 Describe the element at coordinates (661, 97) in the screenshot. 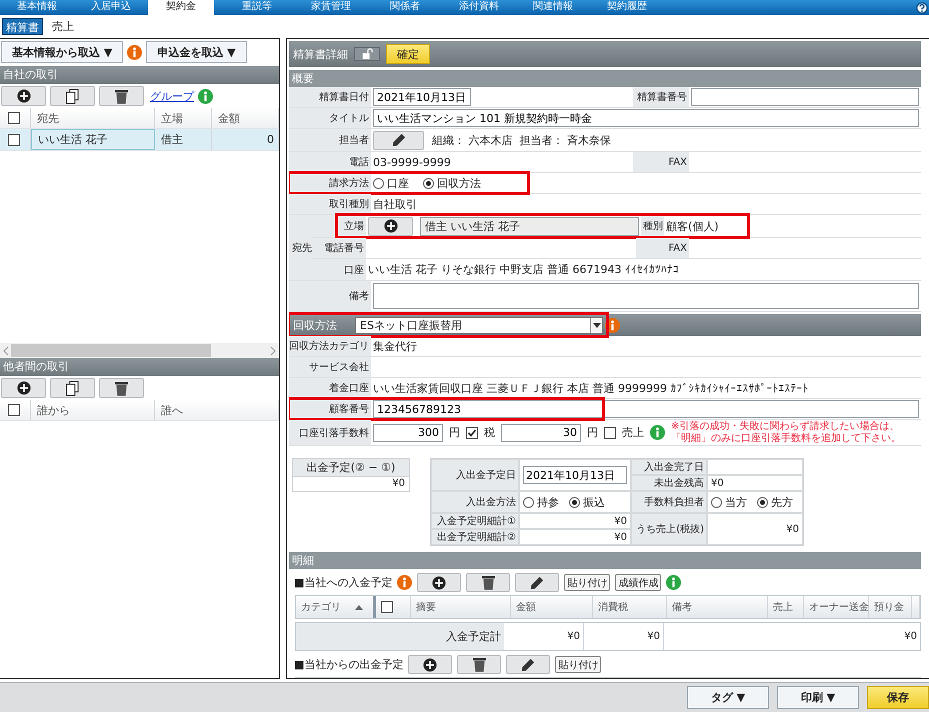

I see `field-label: 精算書番号` at that location.